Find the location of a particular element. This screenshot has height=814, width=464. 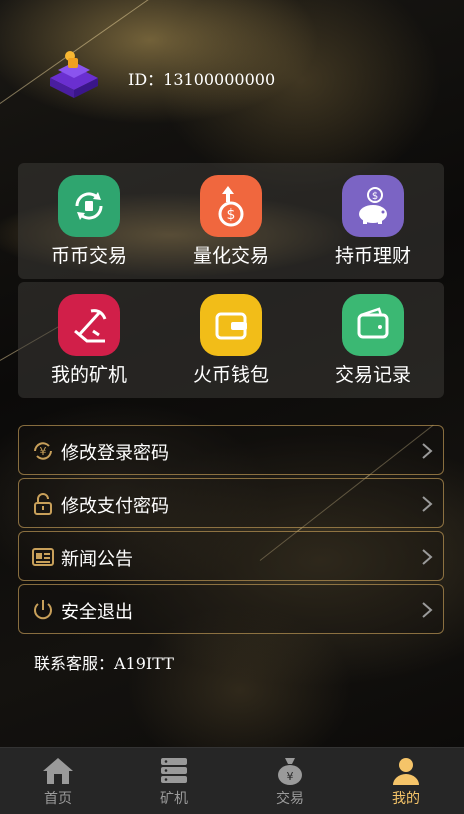

piggy-bank-icon: $ is located at coordinates (373, 206).